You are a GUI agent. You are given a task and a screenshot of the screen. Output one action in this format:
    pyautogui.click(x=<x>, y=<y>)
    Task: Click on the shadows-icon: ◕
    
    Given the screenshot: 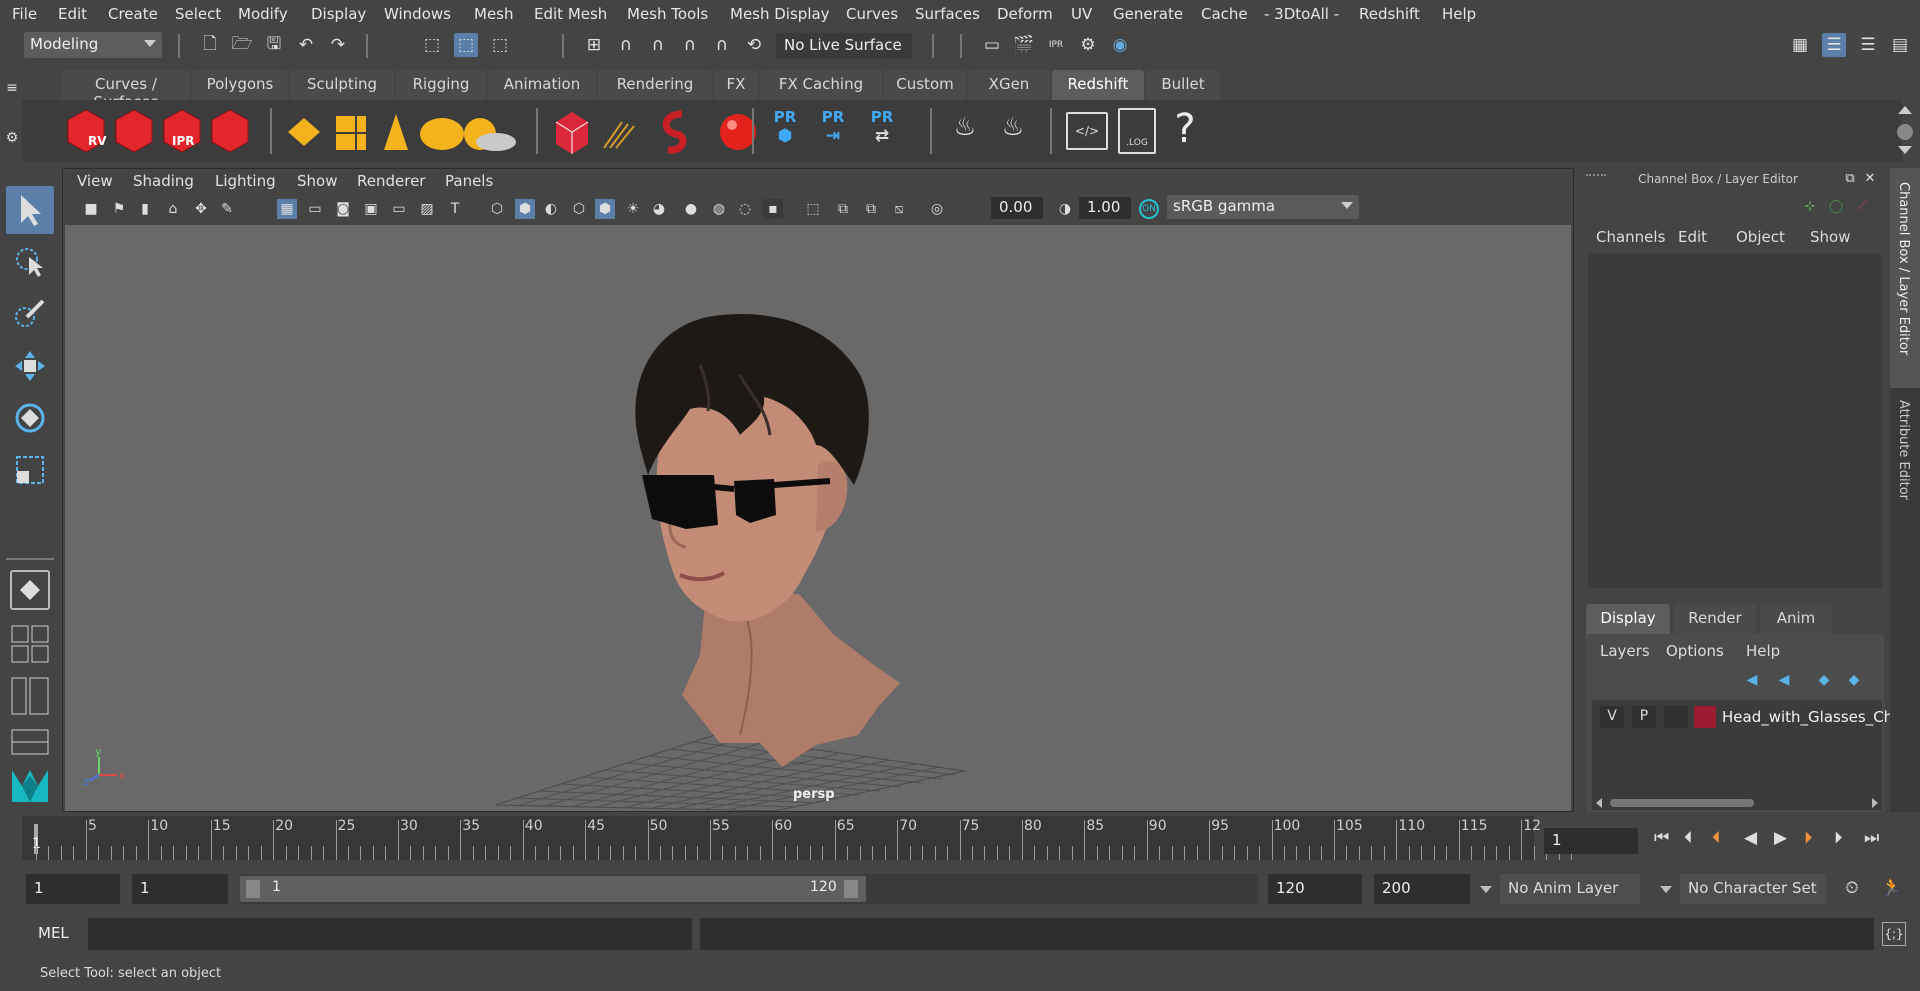 What is the action you would take?
    pyautogui.click(x=659, y=209)
    